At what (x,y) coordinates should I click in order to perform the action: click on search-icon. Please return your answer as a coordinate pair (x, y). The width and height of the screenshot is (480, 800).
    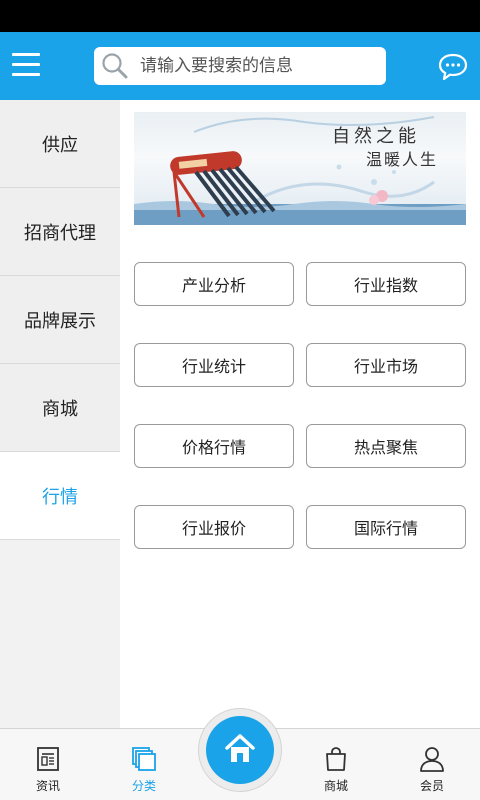
    Looking at the image, I should click on (115, 66).